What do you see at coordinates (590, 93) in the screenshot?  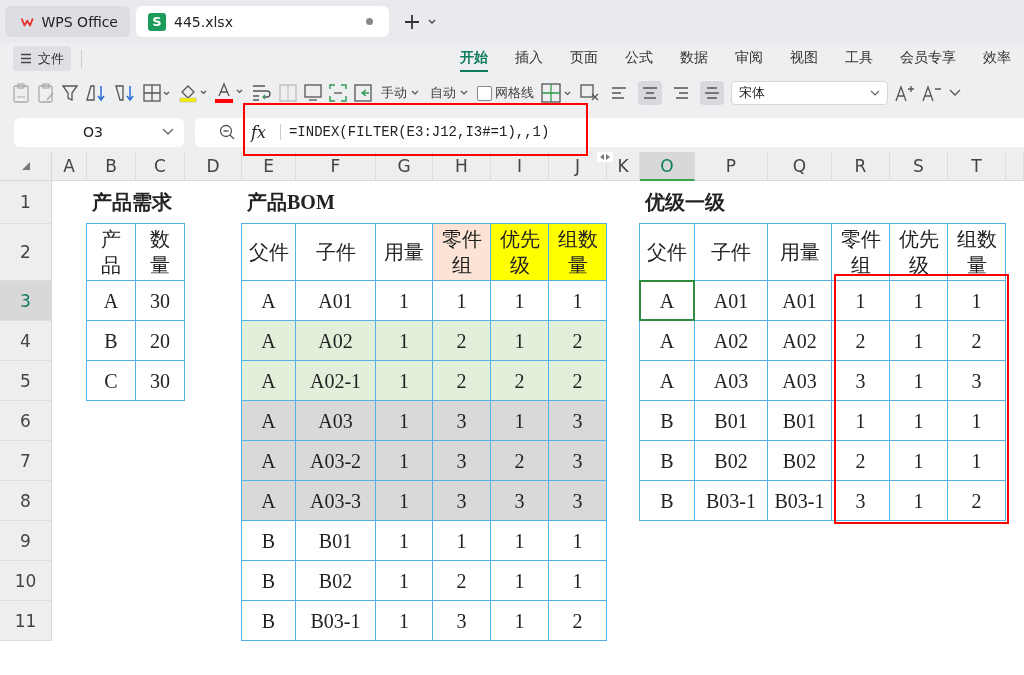 I see `clear-format-icon` at bounding box center [590, 93].